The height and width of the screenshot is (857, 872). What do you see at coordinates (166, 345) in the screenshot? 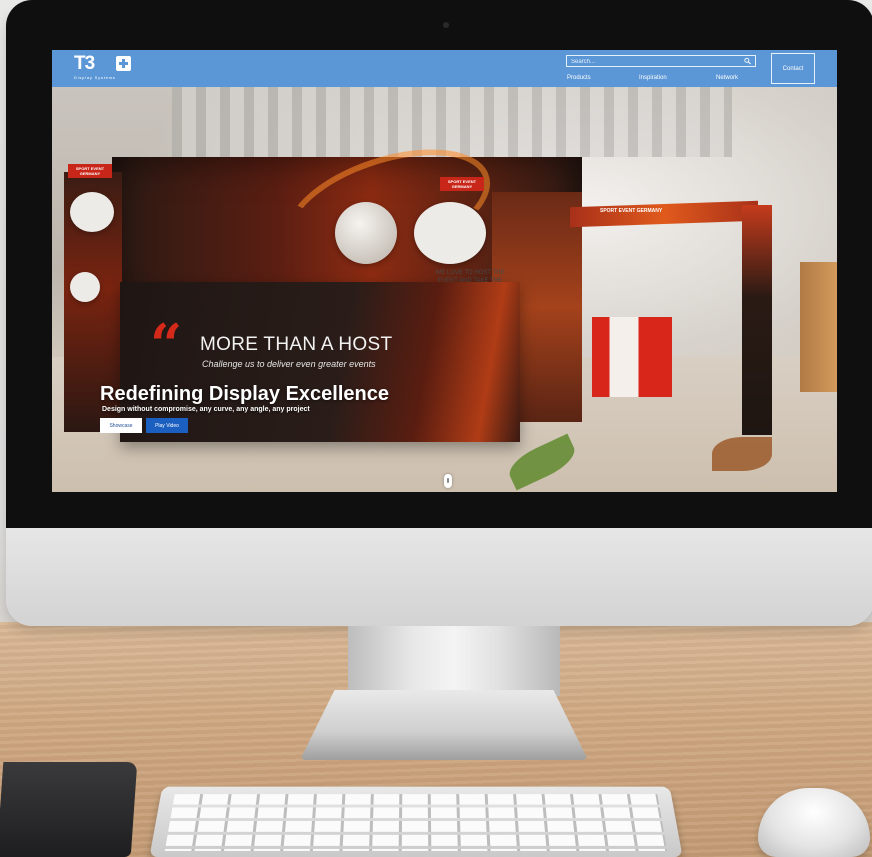
I see `quote-mark-icon: “` at bounding box center [166, 345].